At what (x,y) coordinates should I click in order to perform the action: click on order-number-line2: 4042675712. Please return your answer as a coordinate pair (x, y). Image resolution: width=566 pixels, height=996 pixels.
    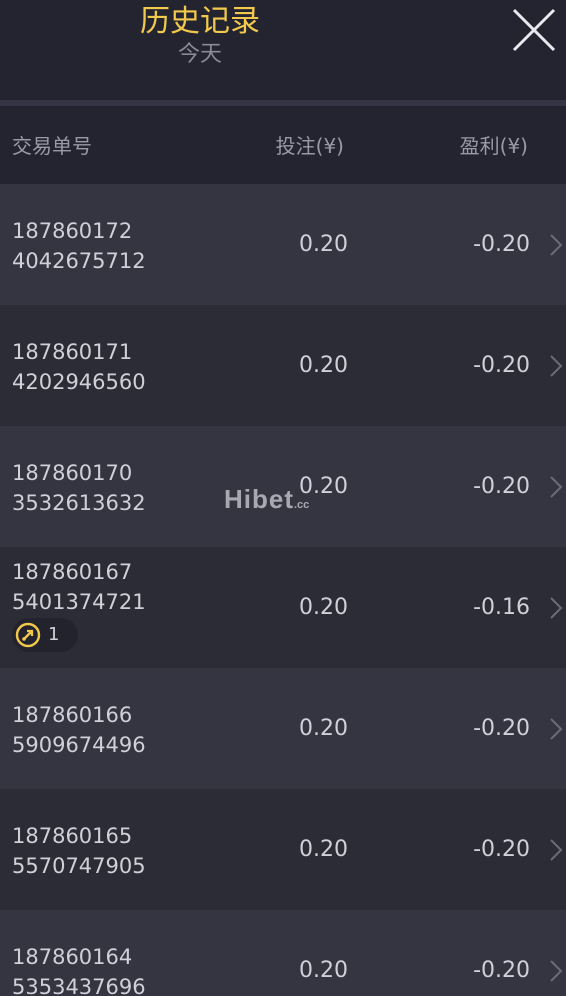
    Looking at the image, I should click on (79, 261).